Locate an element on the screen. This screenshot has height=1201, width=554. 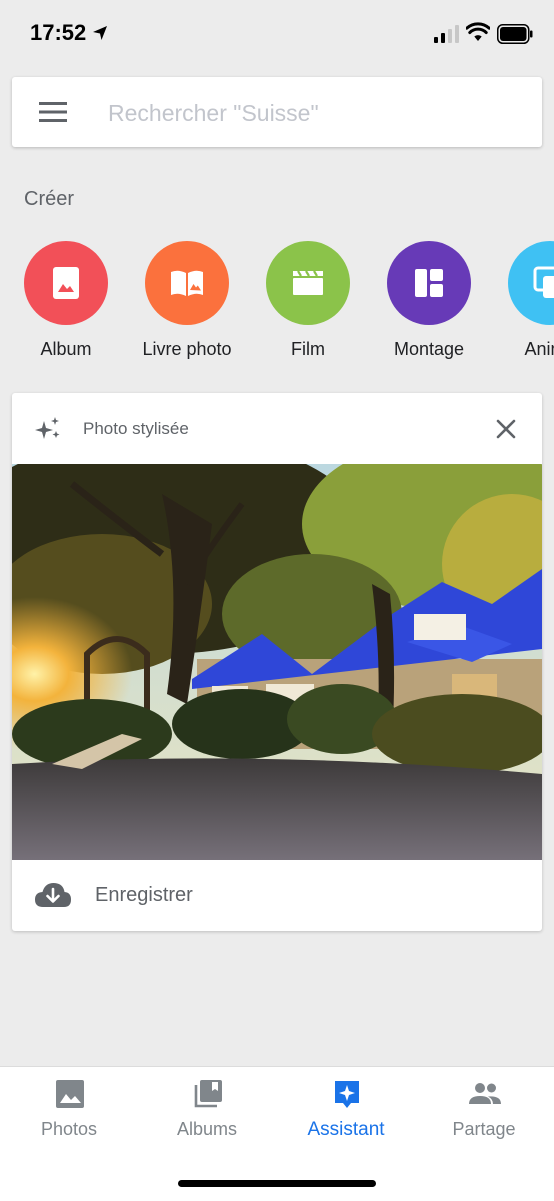
nav-sharing-label: Partage is located at coordinates (484, 1129).